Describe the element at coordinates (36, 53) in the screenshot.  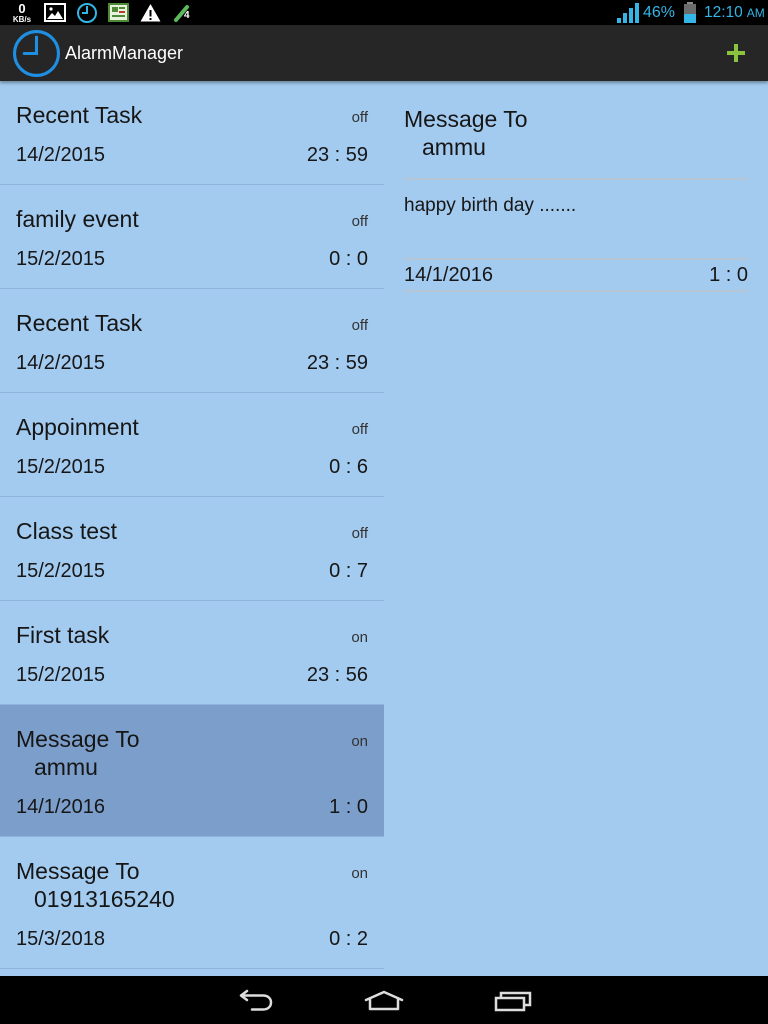
I see `alarm-clock-icon` at that location.